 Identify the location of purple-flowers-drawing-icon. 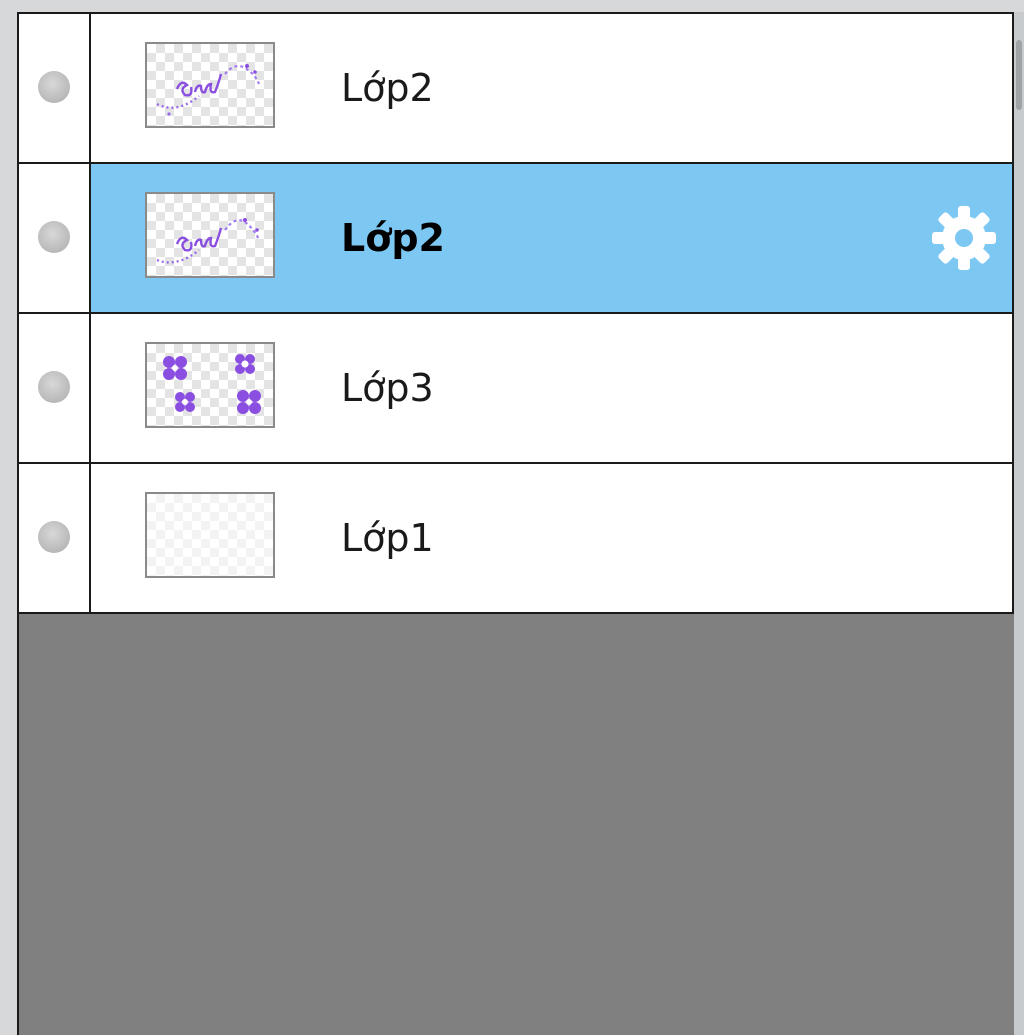
(212, 384).